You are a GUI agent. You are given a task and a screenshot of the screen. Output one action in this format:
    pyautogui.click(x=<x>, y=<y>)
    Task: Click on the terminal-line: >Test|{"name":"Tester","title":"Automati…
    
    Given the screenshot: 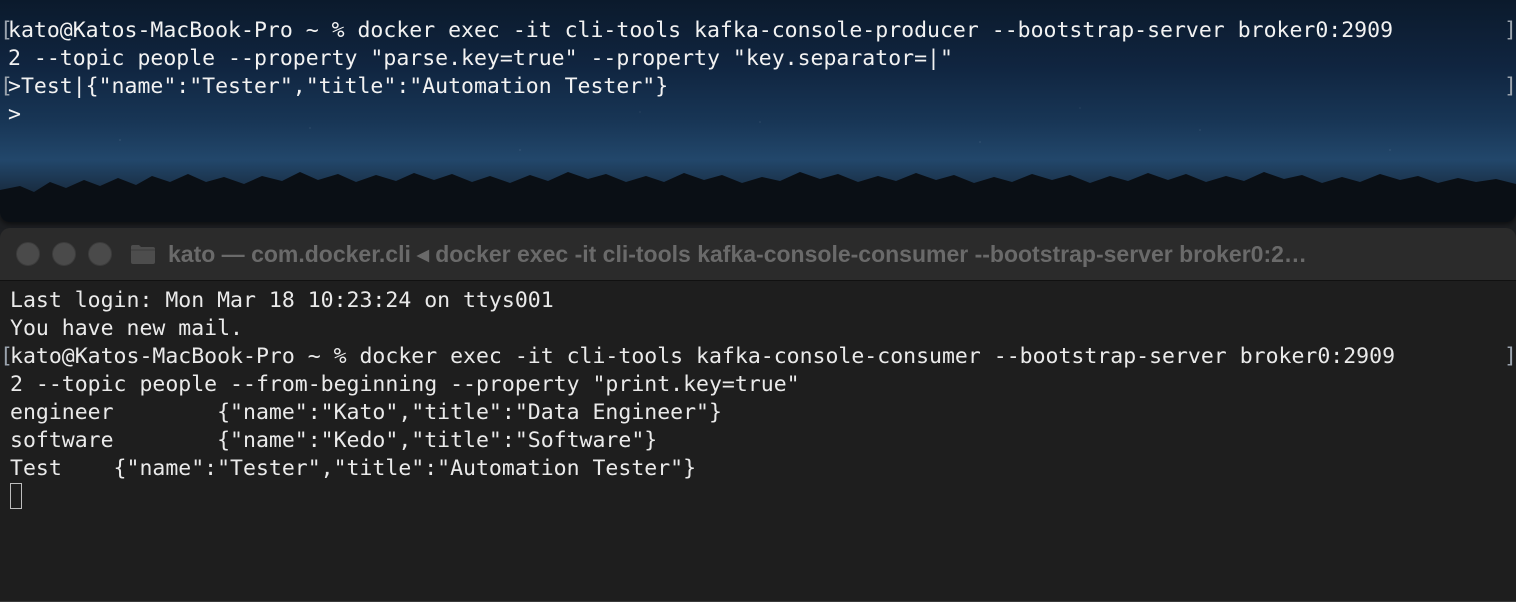 What is the action you would take?
    pyautogui.click(x=338, y=86)
    